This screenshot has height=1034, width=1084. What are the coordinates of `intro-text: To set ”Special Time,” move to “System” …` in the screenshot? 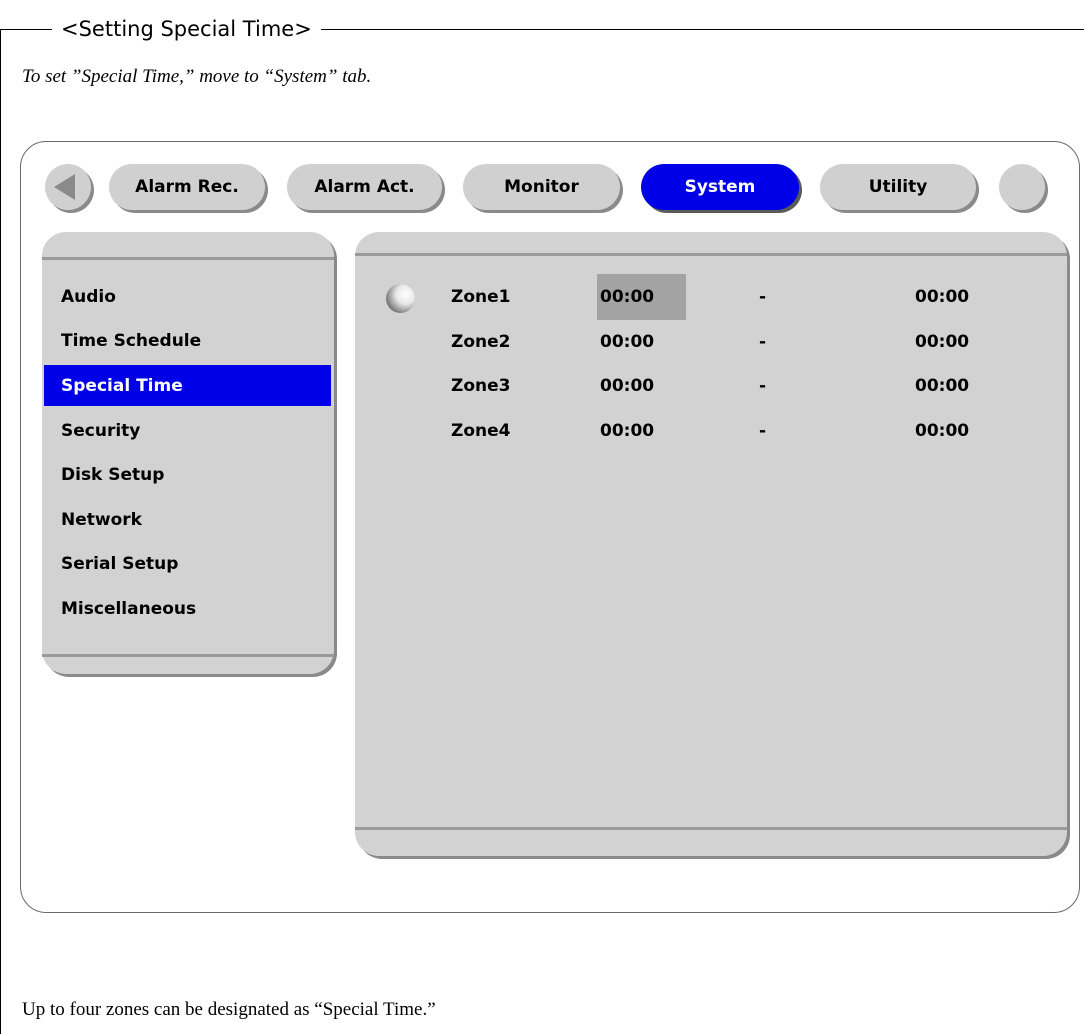 It's located at (197, 76).